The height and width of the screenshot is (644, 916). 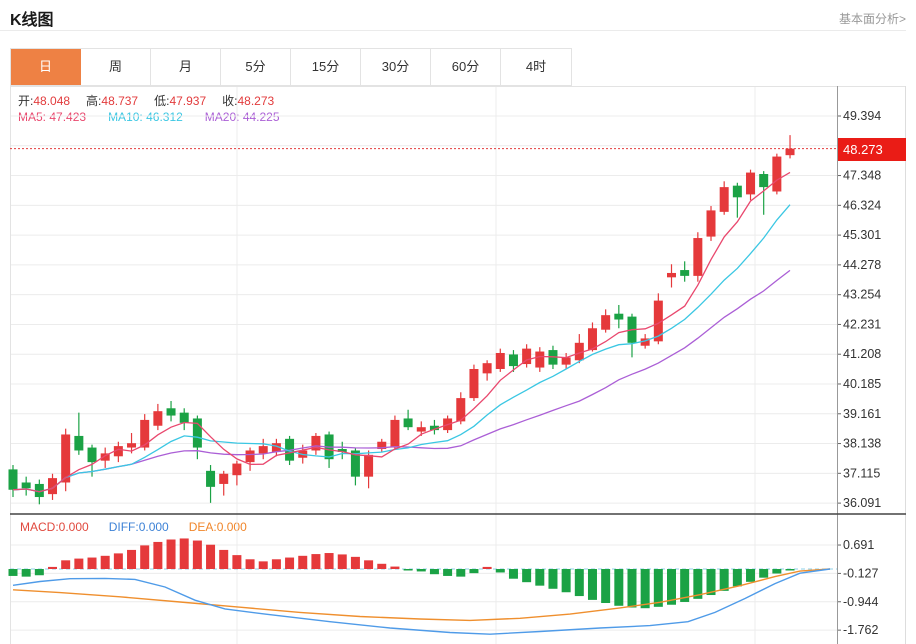 What do you see at coordinates (862, 444) in the screenshot?
I see `price-axis-label: 38.138` at bounding box center [862, 444].